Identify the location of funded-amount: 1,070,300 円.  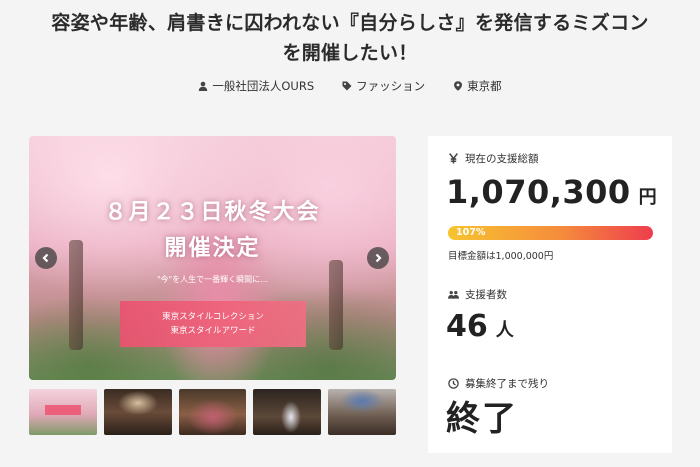
(551, 192).